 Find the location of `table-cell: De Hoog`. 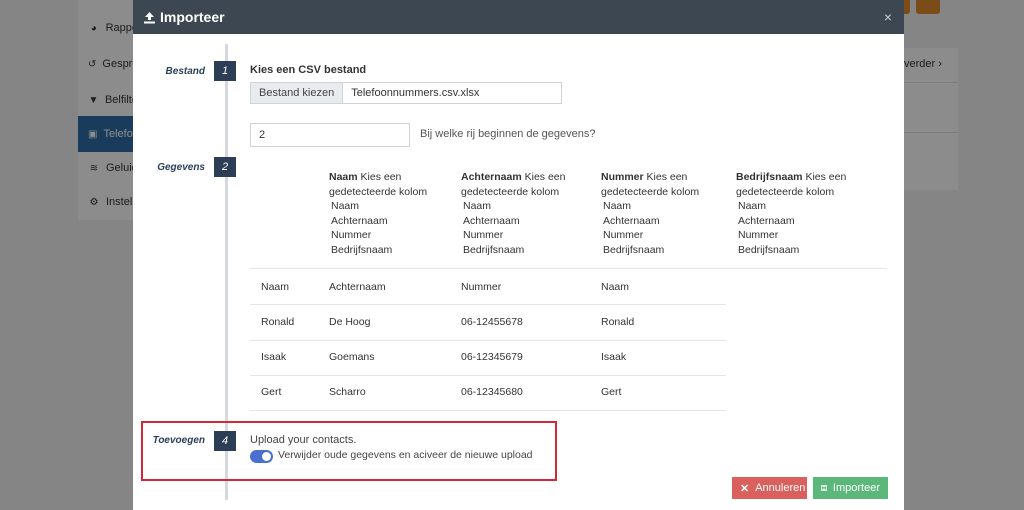

table-cell: De Hoog is located at coordinates (350, 322).